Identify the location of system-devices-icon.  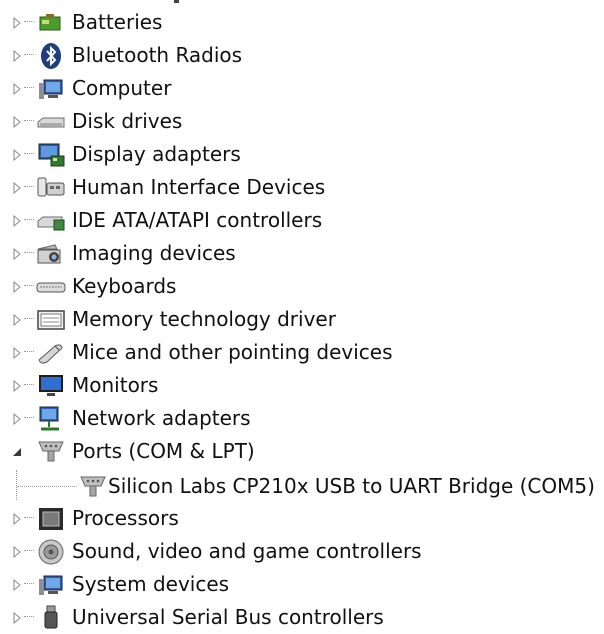
(51, 585).